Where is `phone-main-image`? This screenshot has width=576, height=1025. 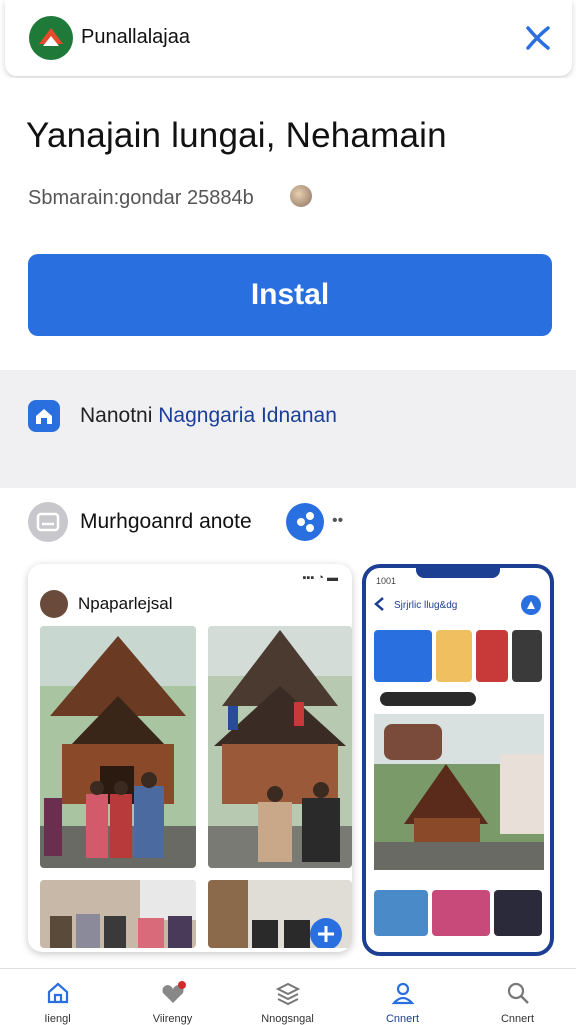 phone-main-image is located at coordinates (459, 792).